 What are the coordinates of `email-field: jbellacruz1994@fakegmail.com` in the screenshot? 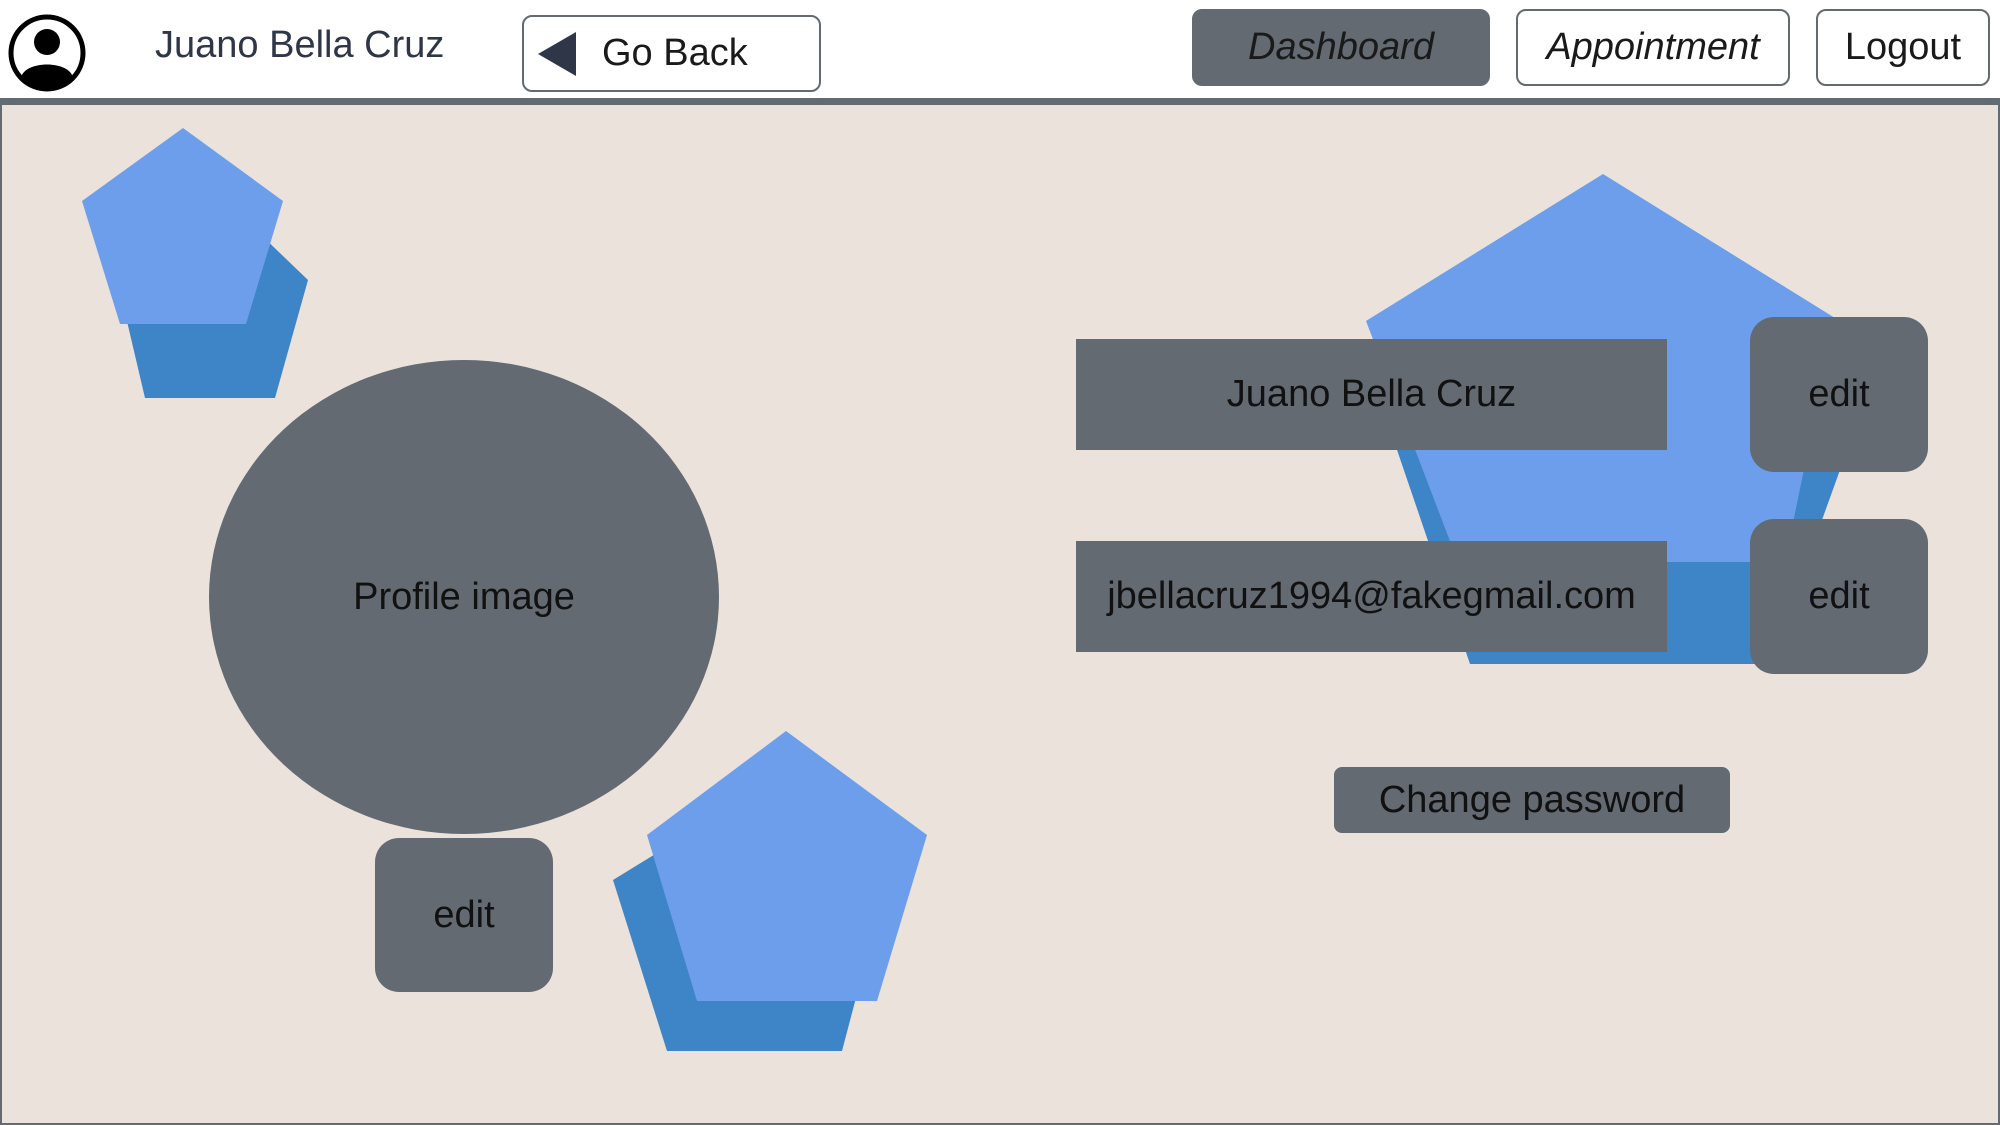 It's located at (1371, 596).